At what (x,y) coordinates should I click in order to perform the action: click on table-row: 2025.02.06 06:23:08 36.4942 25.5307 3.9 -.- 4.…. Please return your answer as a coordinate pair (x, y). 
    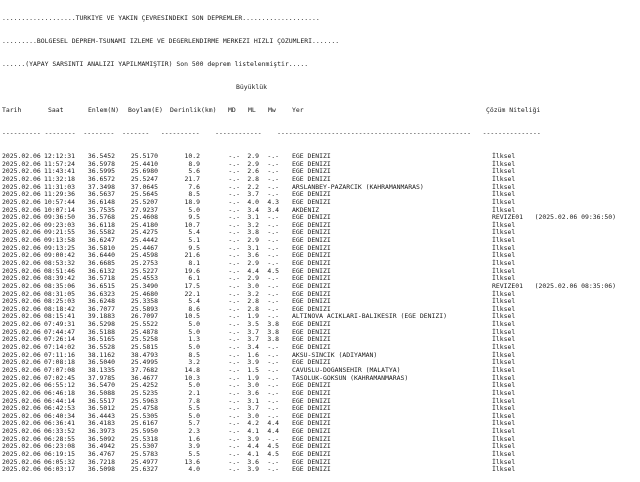
    Looking at the image, I should click on (320, 447).